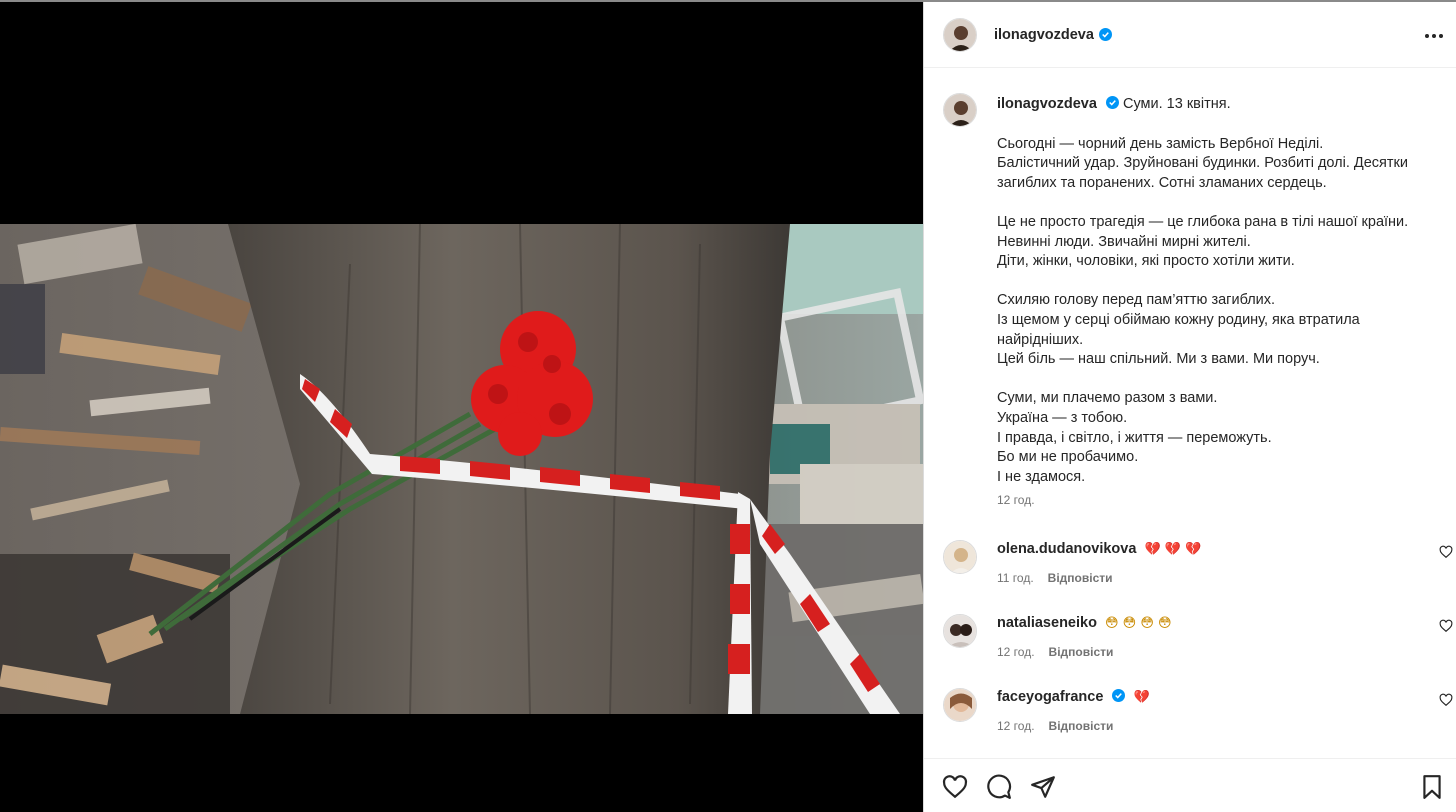 This screenshot has height=812, width=1456. What do you see at coordinates (1432, 787) in the screenshot?
I see `bookmark-icon` at bounding box center [1432, 787].